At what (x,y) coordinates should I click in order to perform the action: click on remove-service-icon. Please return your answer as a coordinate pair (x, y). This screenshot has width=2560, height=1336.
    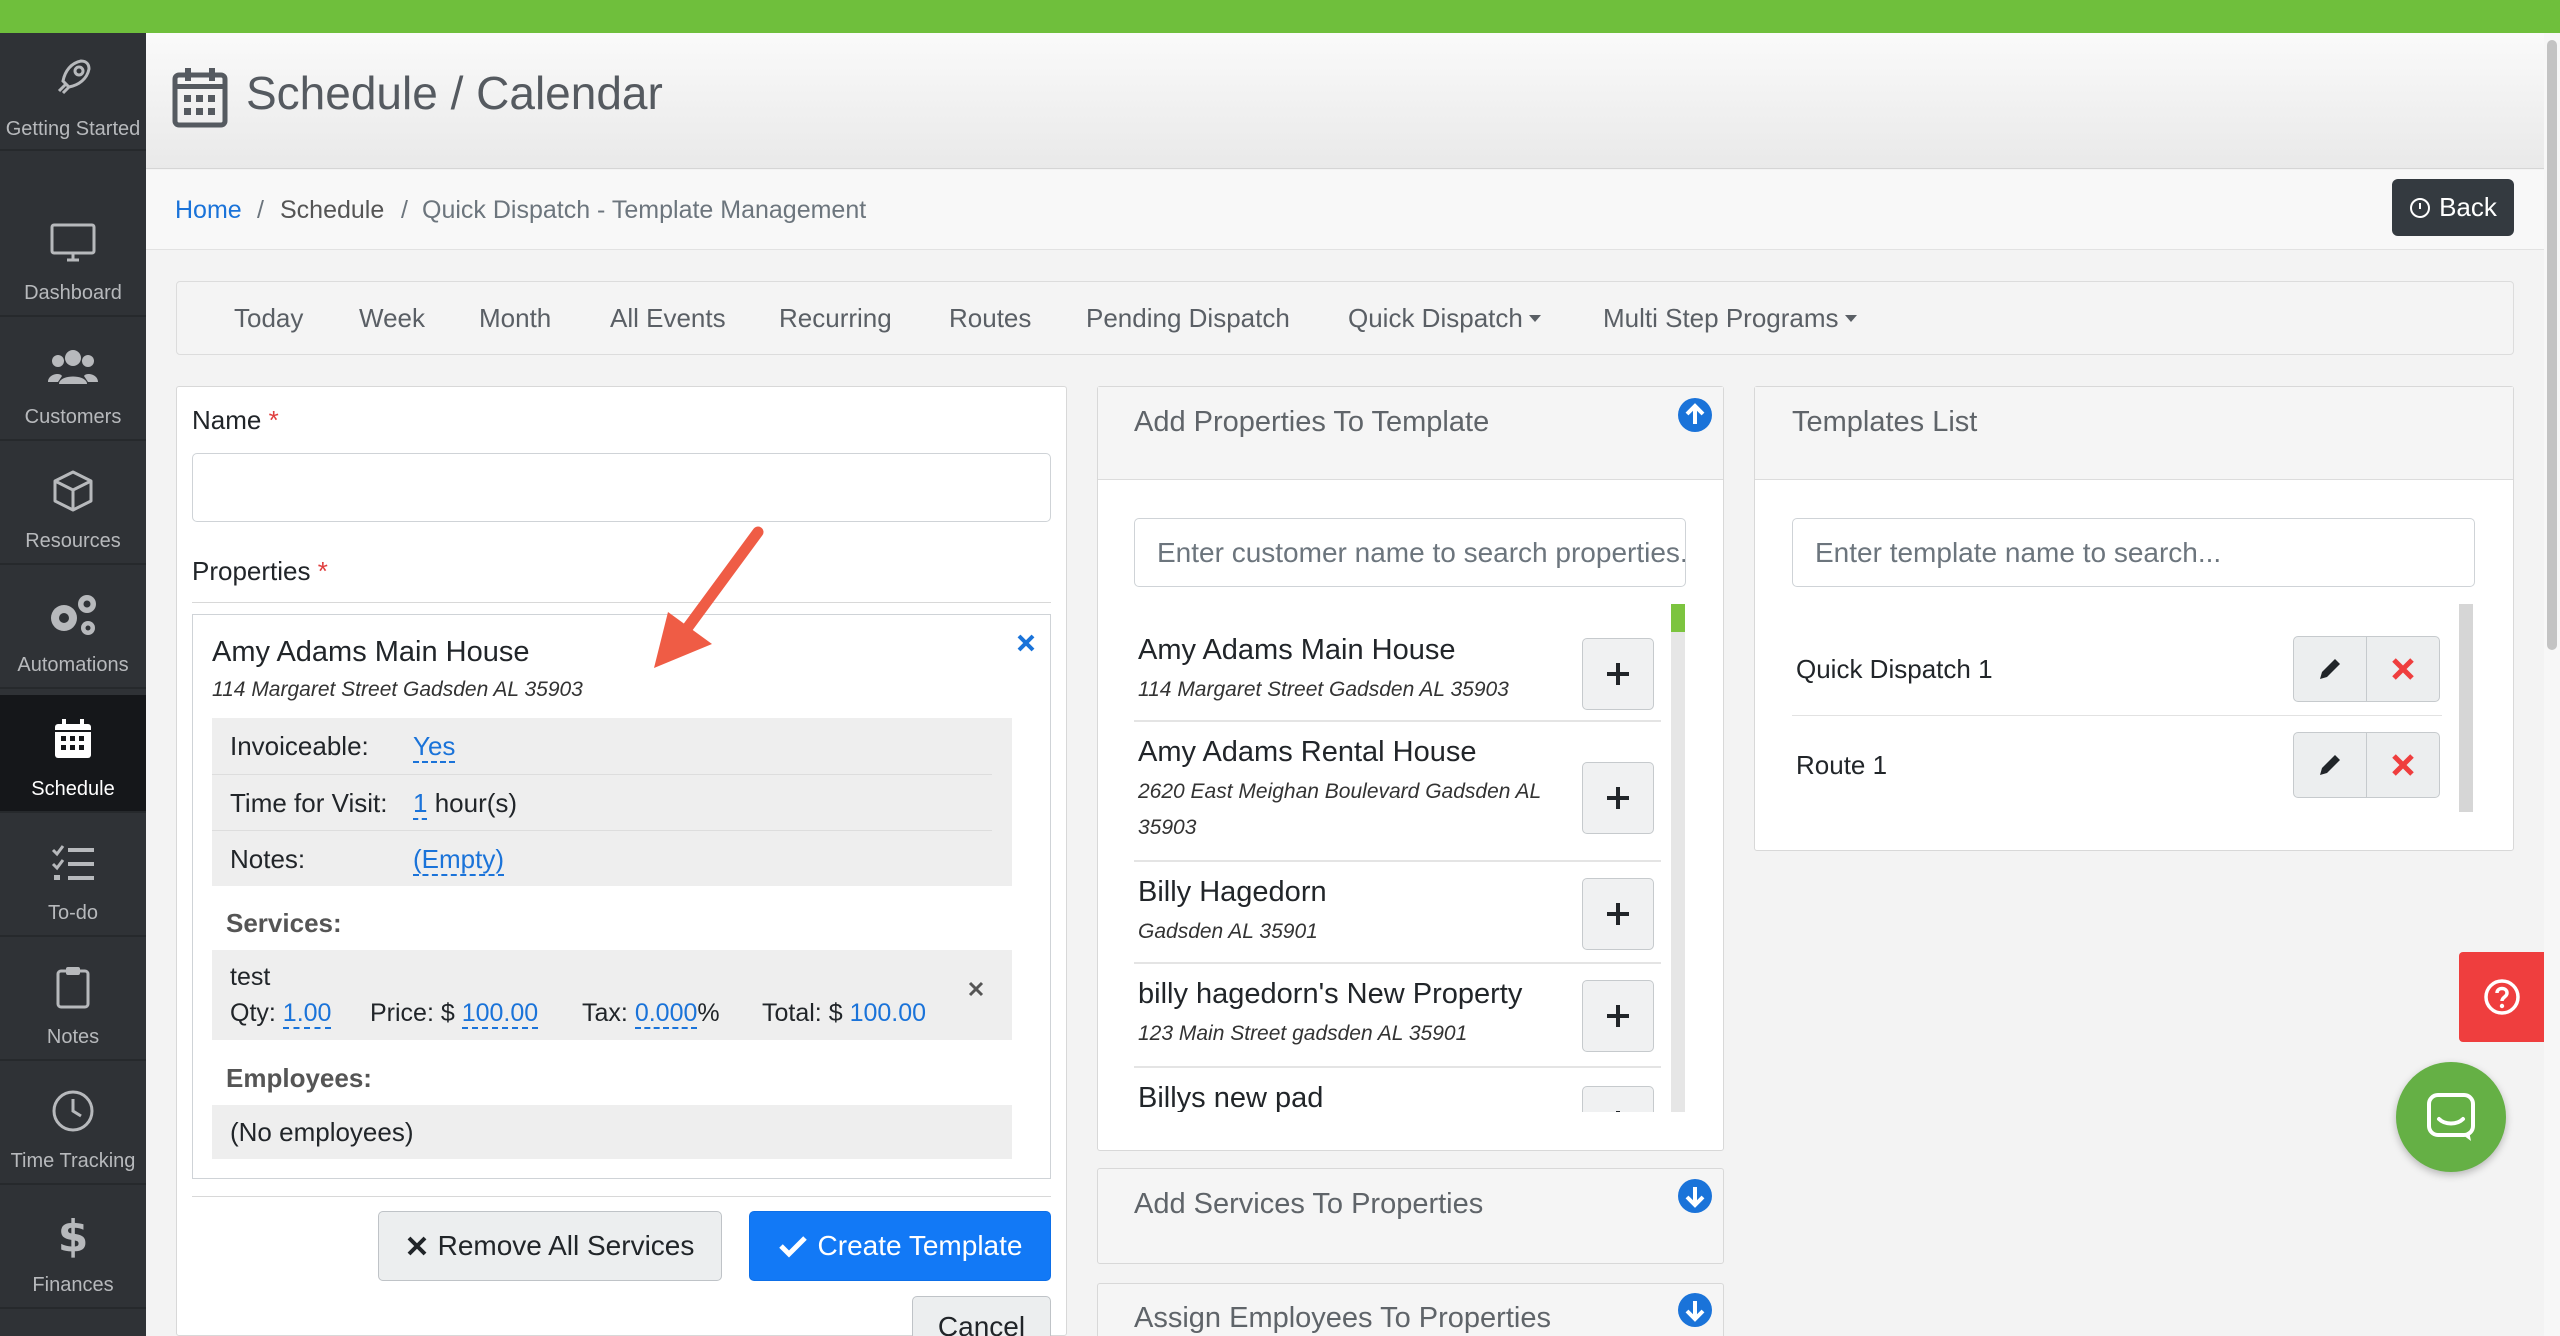
    Looking at the image, I should click on (976, 991).